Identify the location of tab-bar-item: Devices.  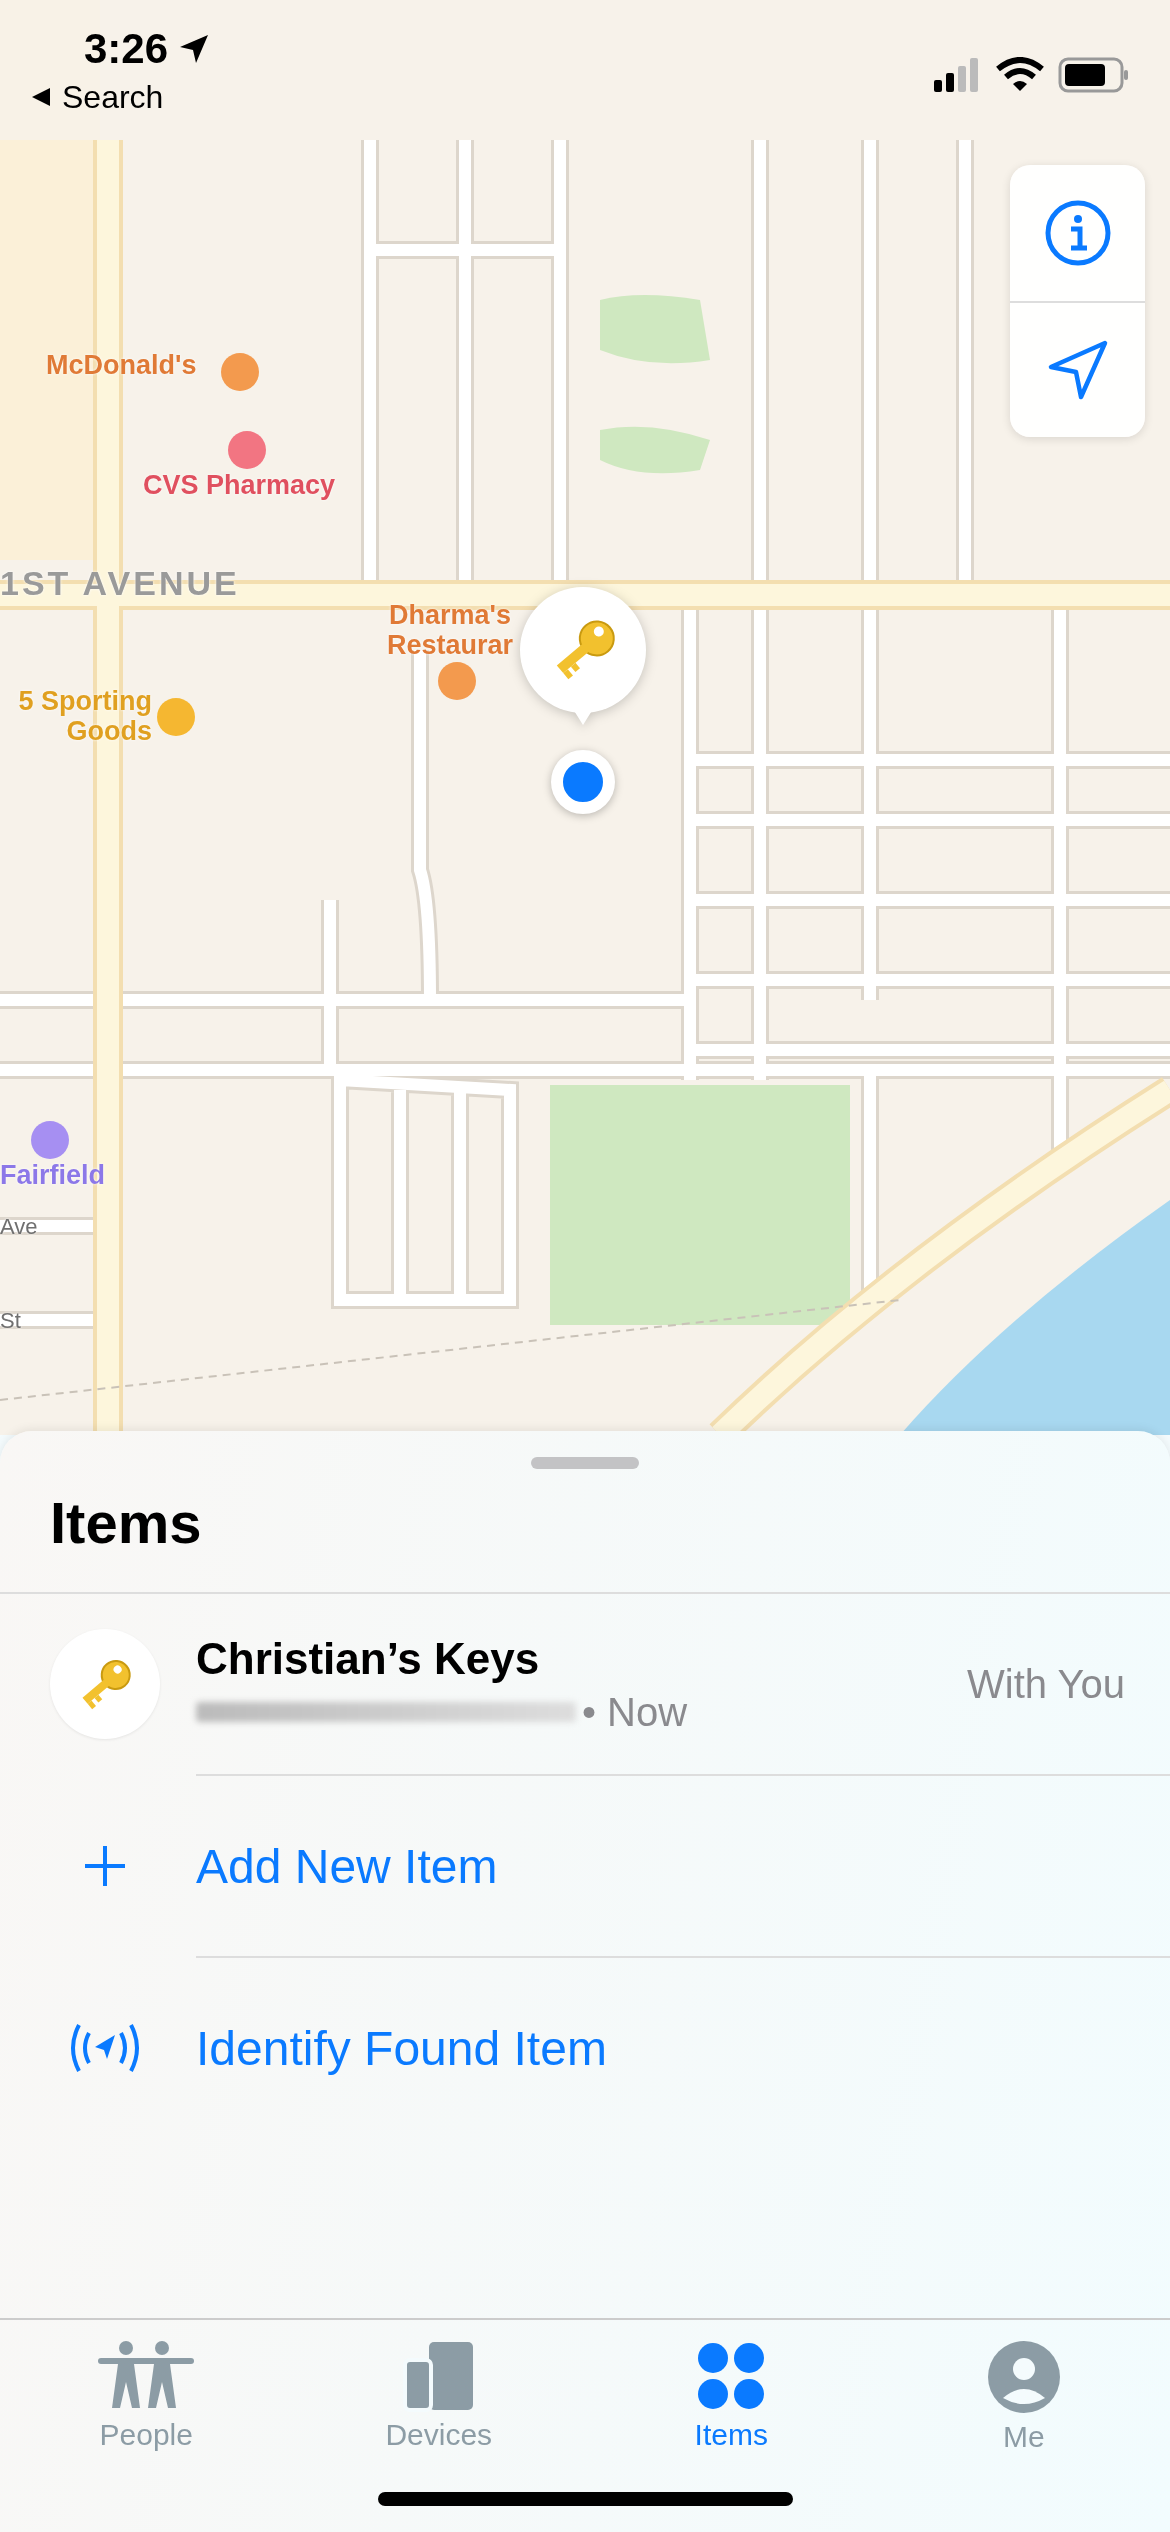
(438, 2410).